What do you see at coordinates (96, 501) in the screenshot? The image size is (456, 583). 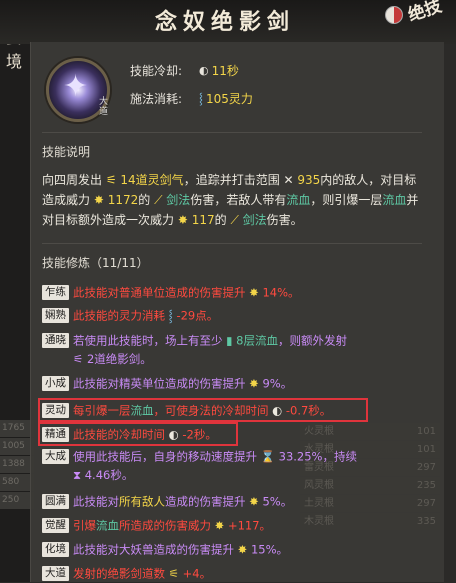 I see `mod-text: 此技能对` at bounding box center [96, 501].